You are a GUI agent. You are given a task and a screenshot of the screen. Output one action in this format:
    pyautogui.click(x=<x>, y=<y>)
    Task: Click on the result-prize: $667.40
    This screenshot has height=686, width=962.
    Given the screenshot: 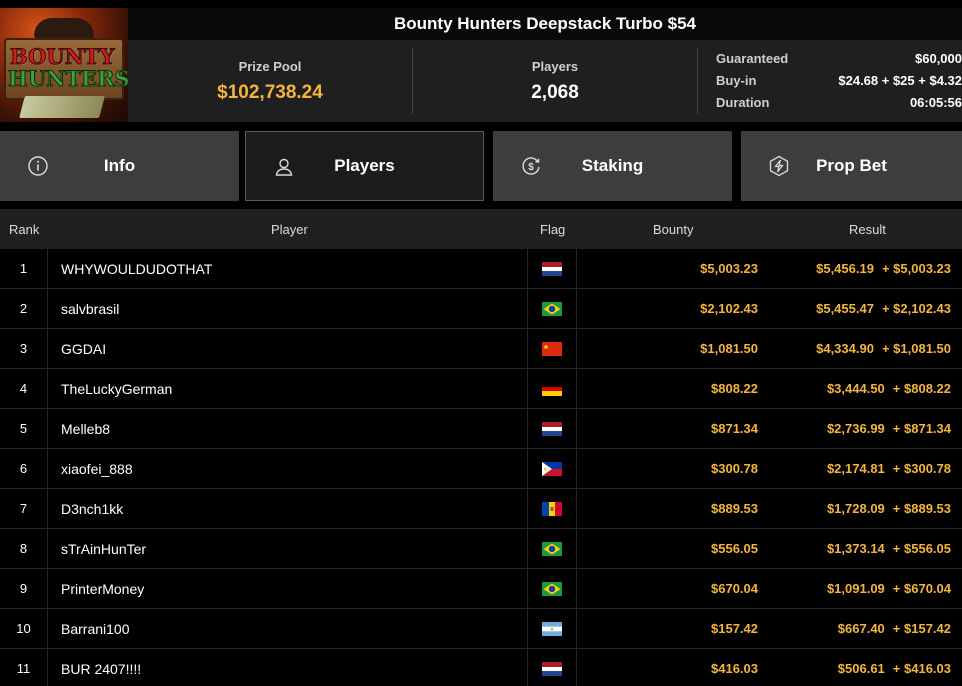 What is the action you would take?
    pyautogui.click(x=861, y=628)
    